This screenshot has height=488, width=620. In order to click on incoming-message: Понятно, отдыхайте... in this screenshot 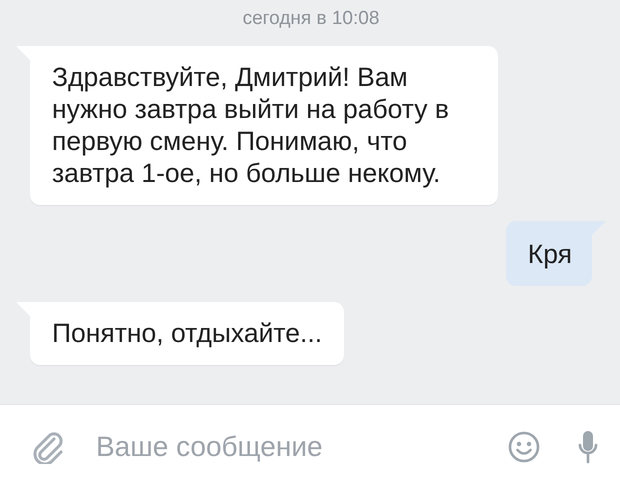, I will do `click(187, 333)`.